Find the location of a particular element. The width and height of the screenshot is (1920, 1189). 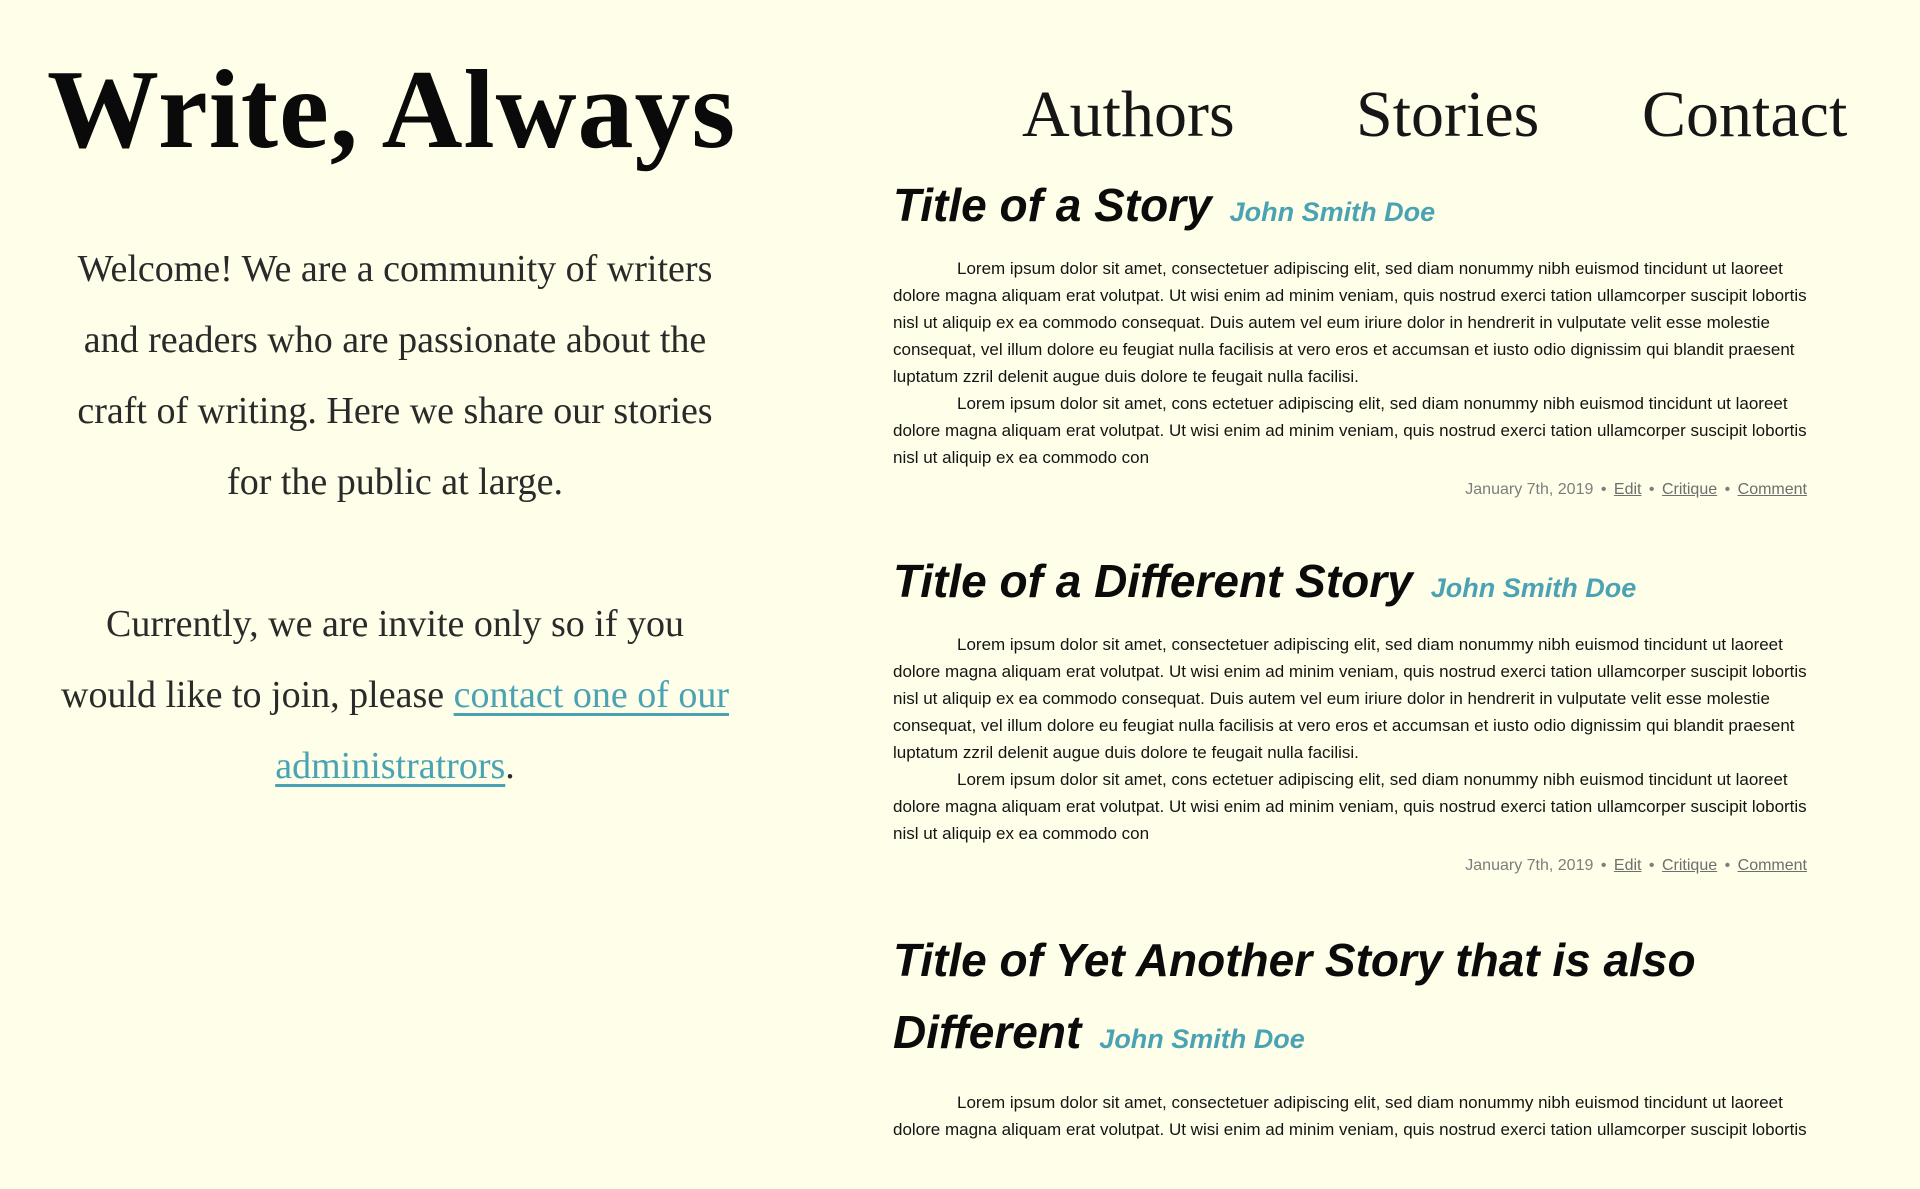

story-title-text: Title of a Different Story is located at coordinates (1153, 581).